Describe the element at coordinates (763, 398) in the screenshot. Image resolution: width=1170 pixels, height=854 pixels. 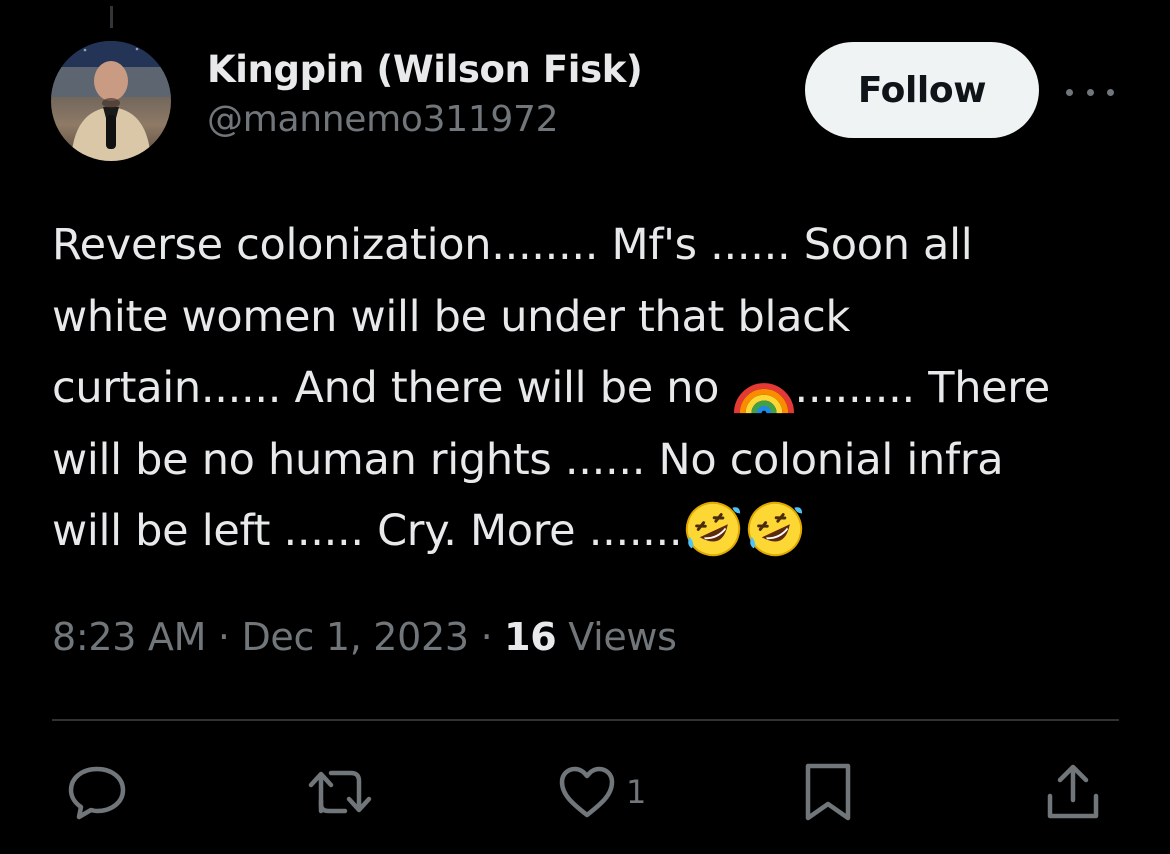
I see `rainbow-emoji` at that location.